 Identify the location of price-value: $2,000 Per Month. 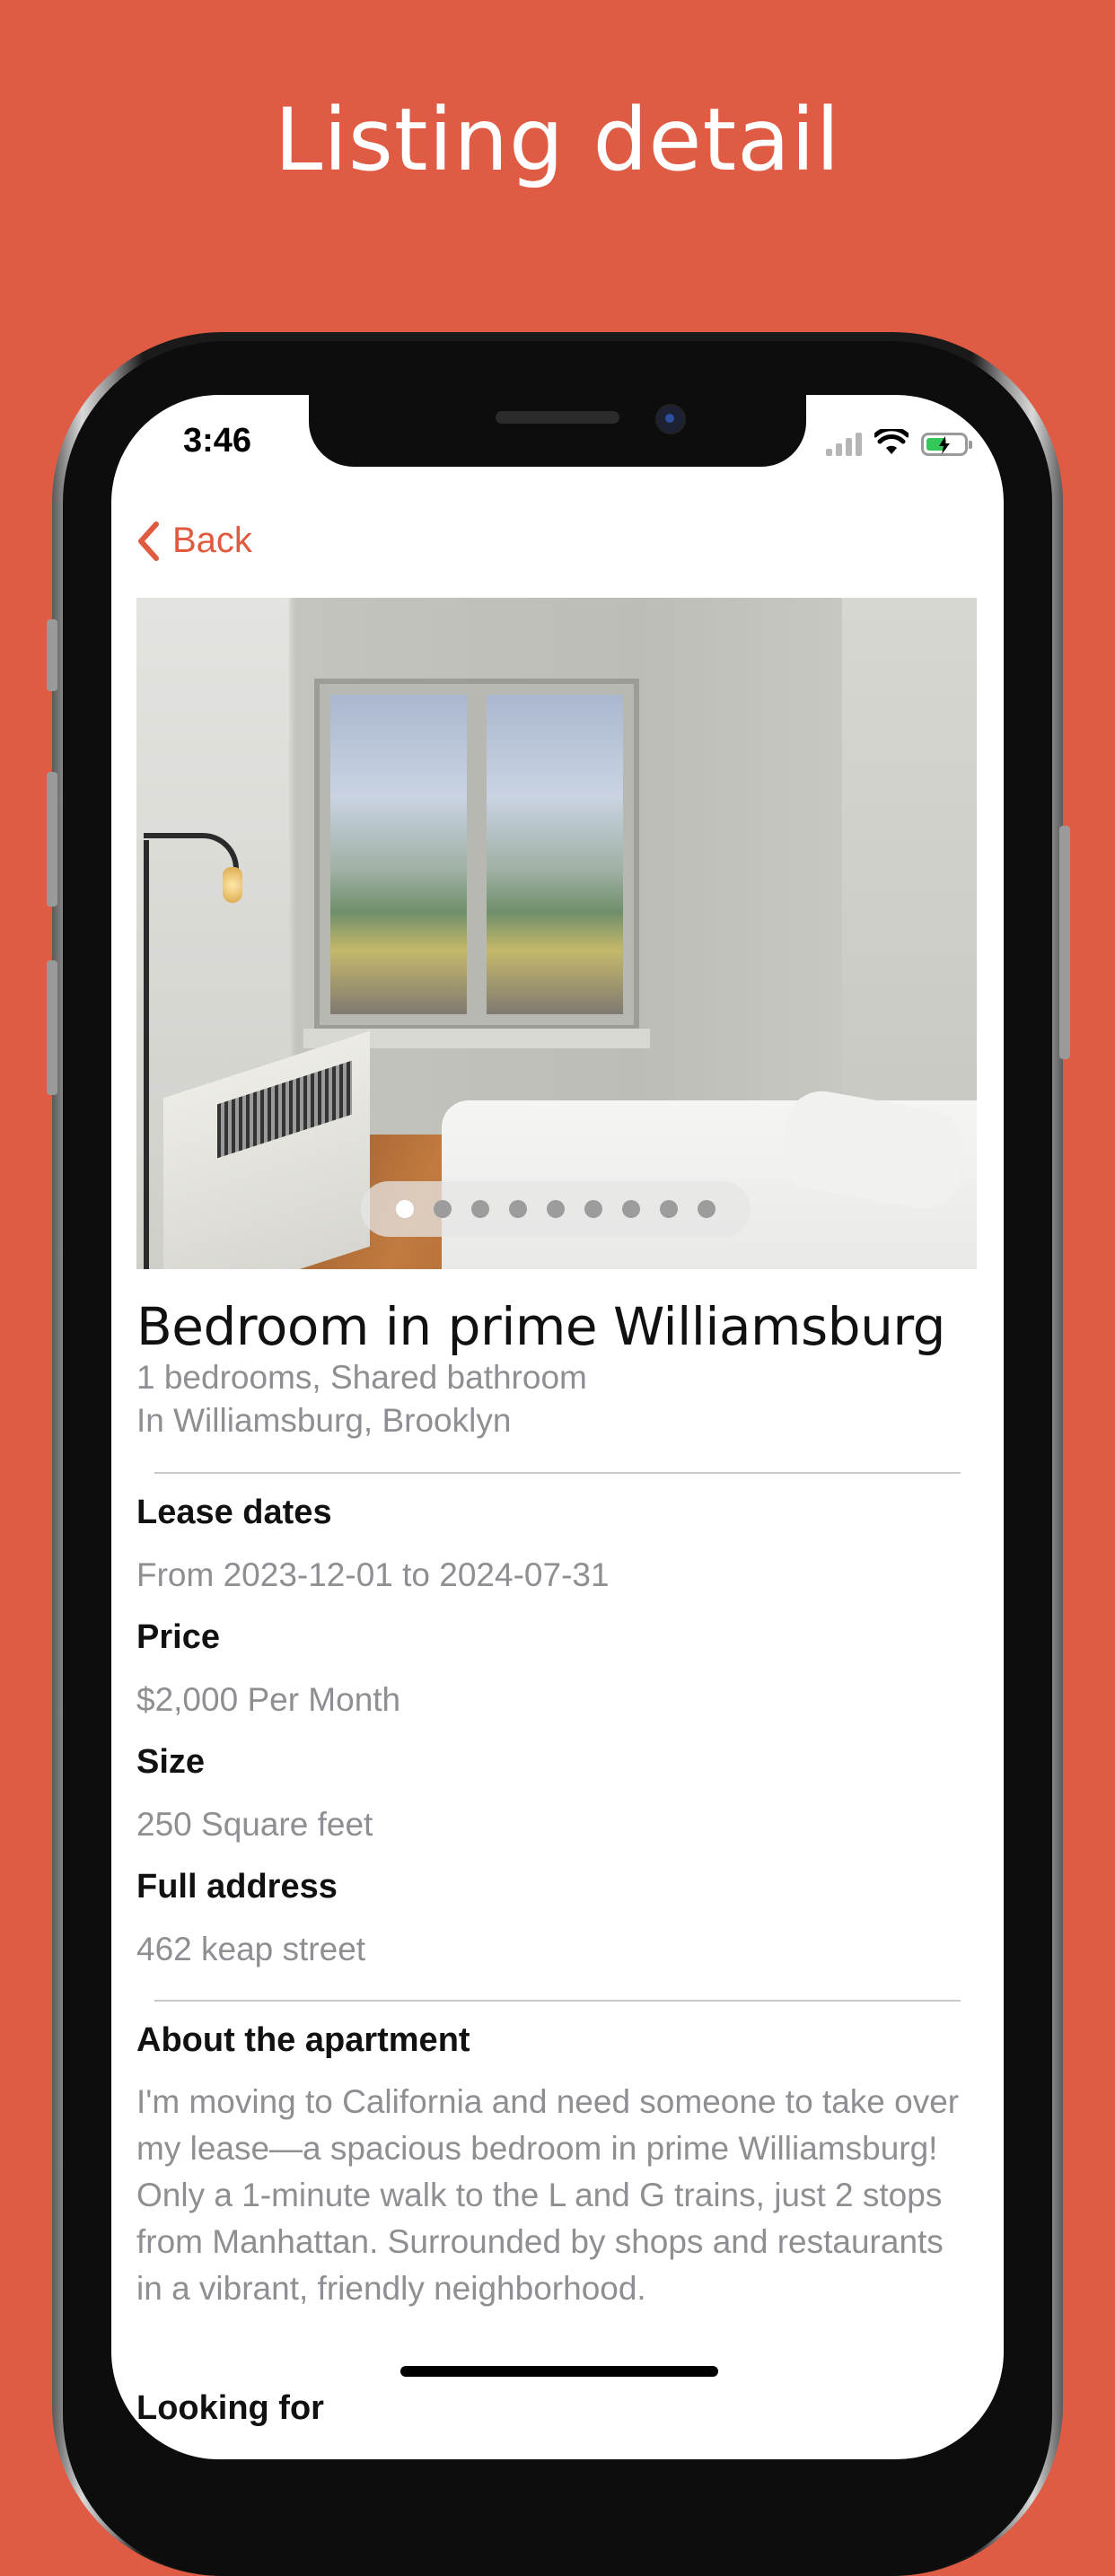
(268, 1699).